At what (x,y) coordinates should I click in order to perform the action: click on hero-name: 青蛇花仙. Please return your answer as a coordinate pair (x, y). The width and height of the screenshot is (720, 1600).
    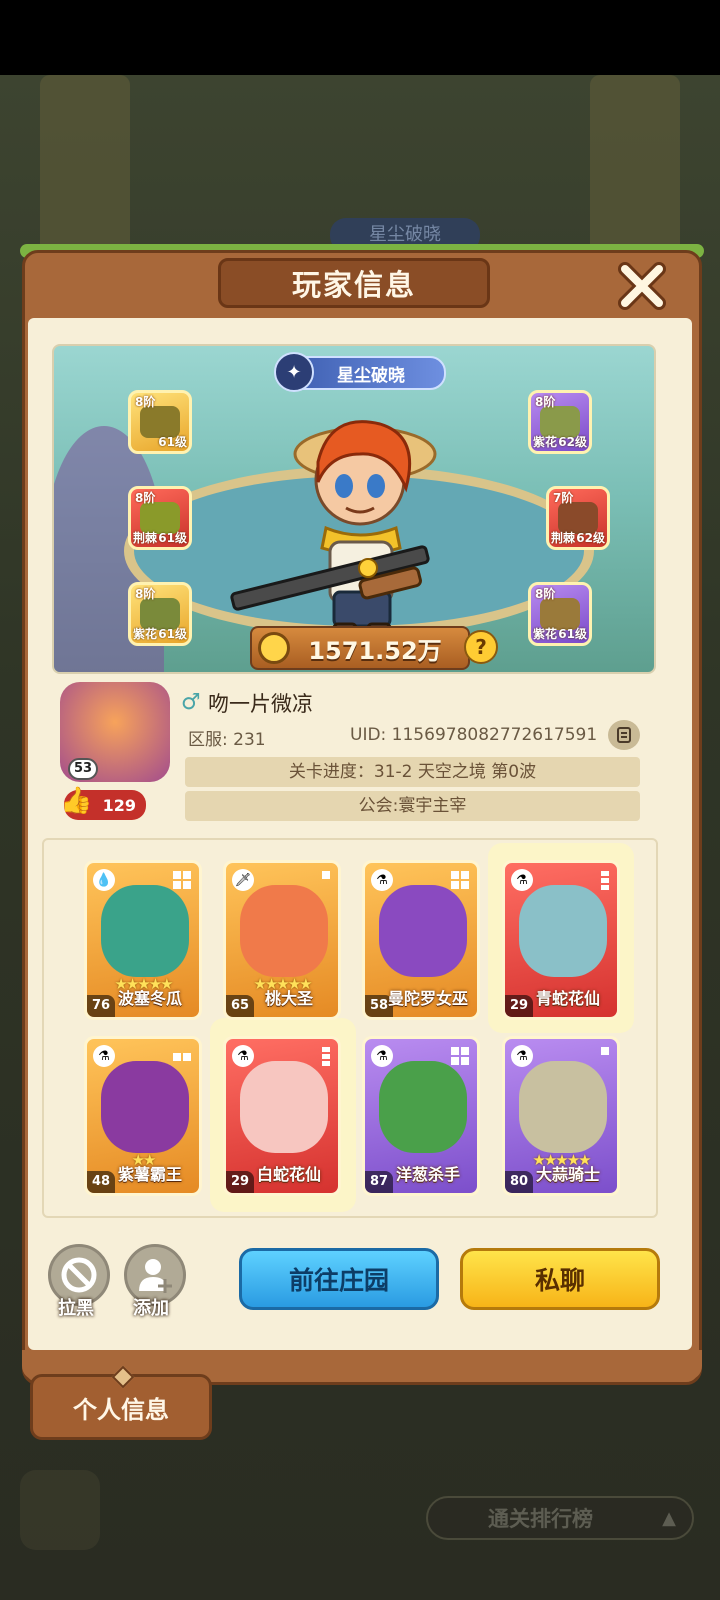
    Looking at the image, I should click on (567, 998).